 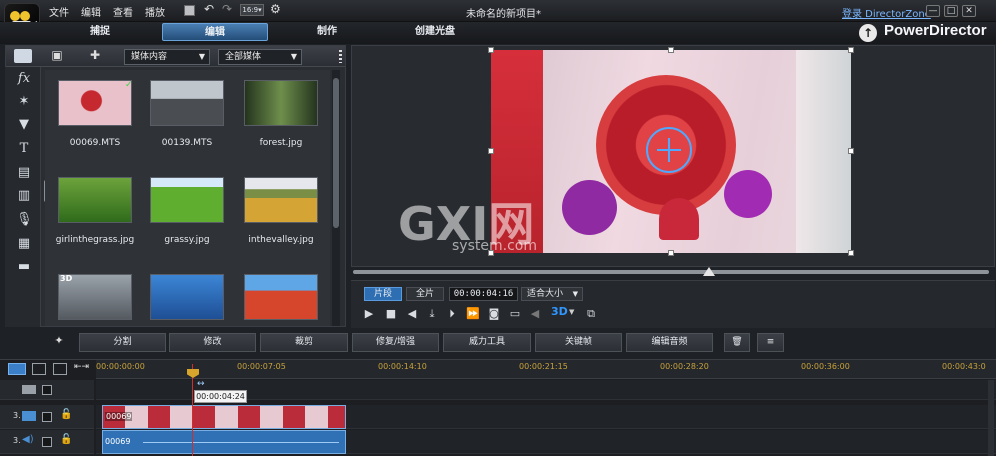 I want to click on fit-size-dropdown: 适合大小 ▼, so click(x=552, y=294).